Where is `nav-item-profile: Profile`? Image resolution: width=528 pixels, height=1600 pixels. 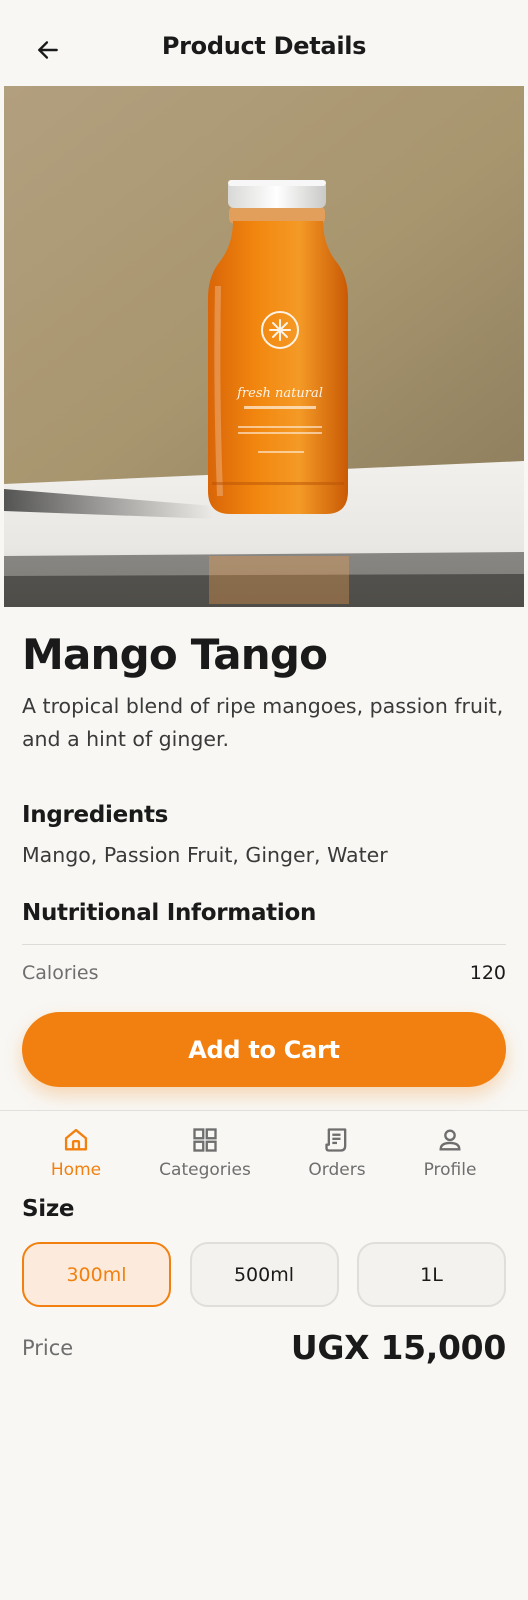 nav-item-profile: Profile is located at coordinates (450, 1153).